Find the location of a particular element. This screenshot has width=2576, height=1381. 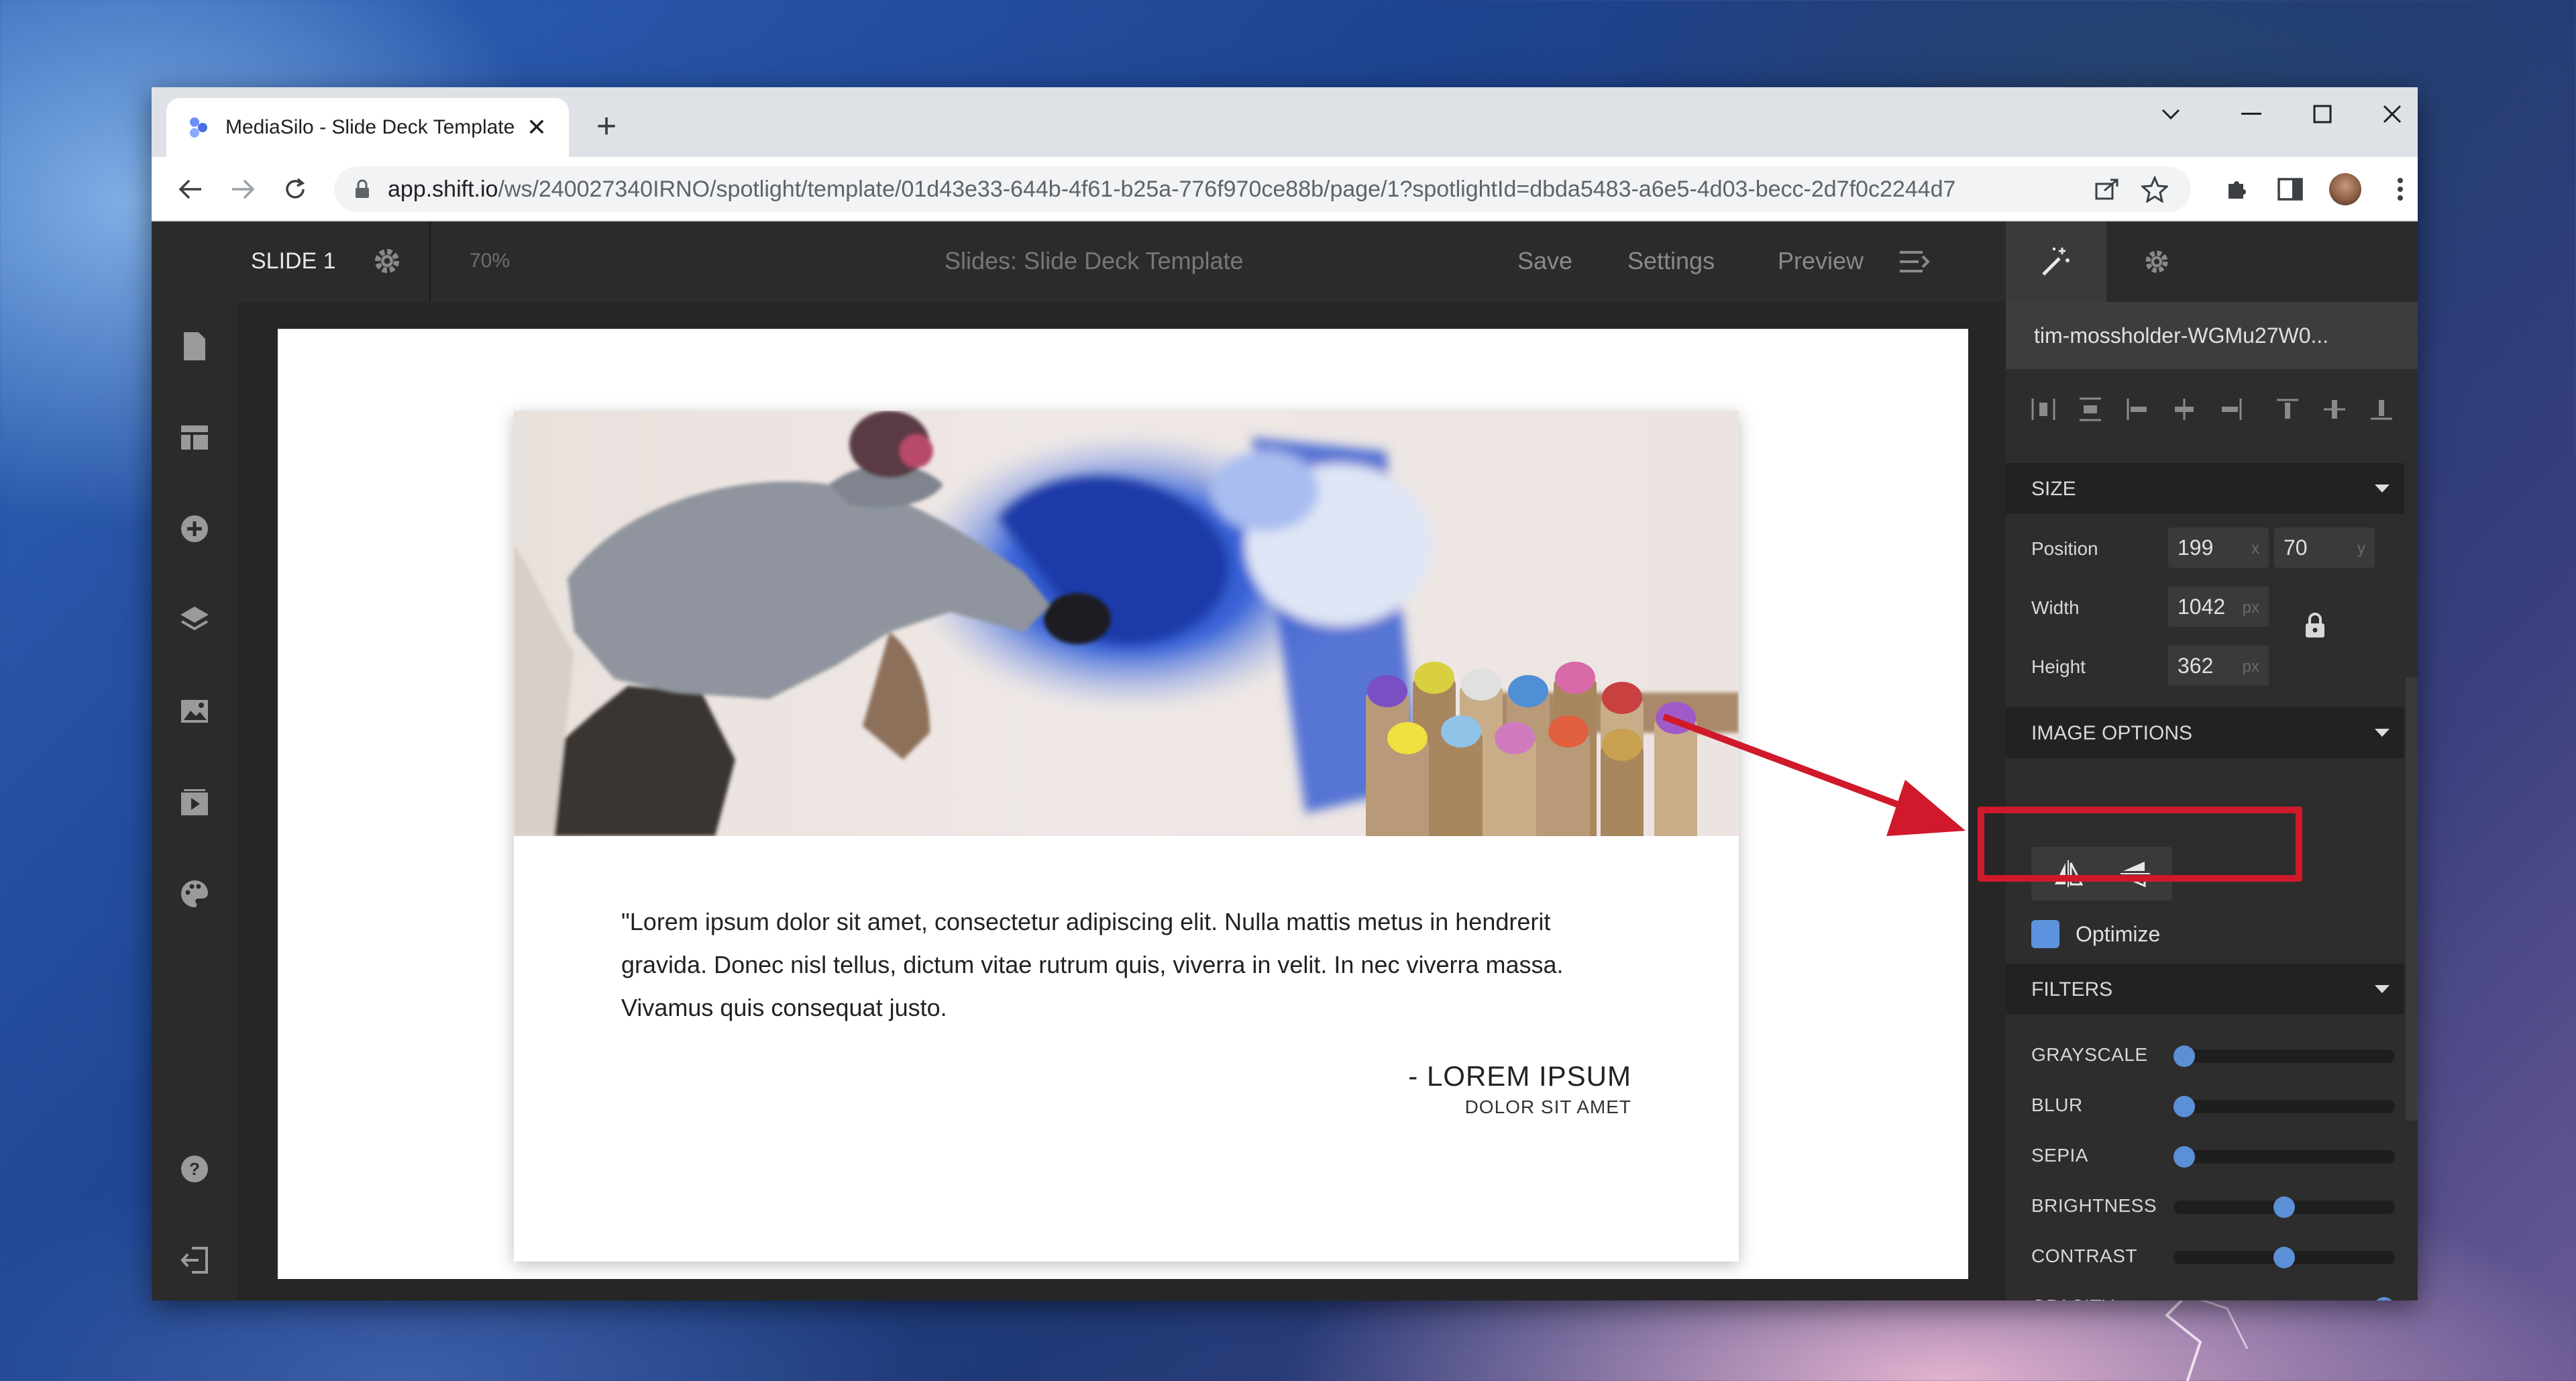

filter-slider-brightness is located at coordinates (2284, 1207).